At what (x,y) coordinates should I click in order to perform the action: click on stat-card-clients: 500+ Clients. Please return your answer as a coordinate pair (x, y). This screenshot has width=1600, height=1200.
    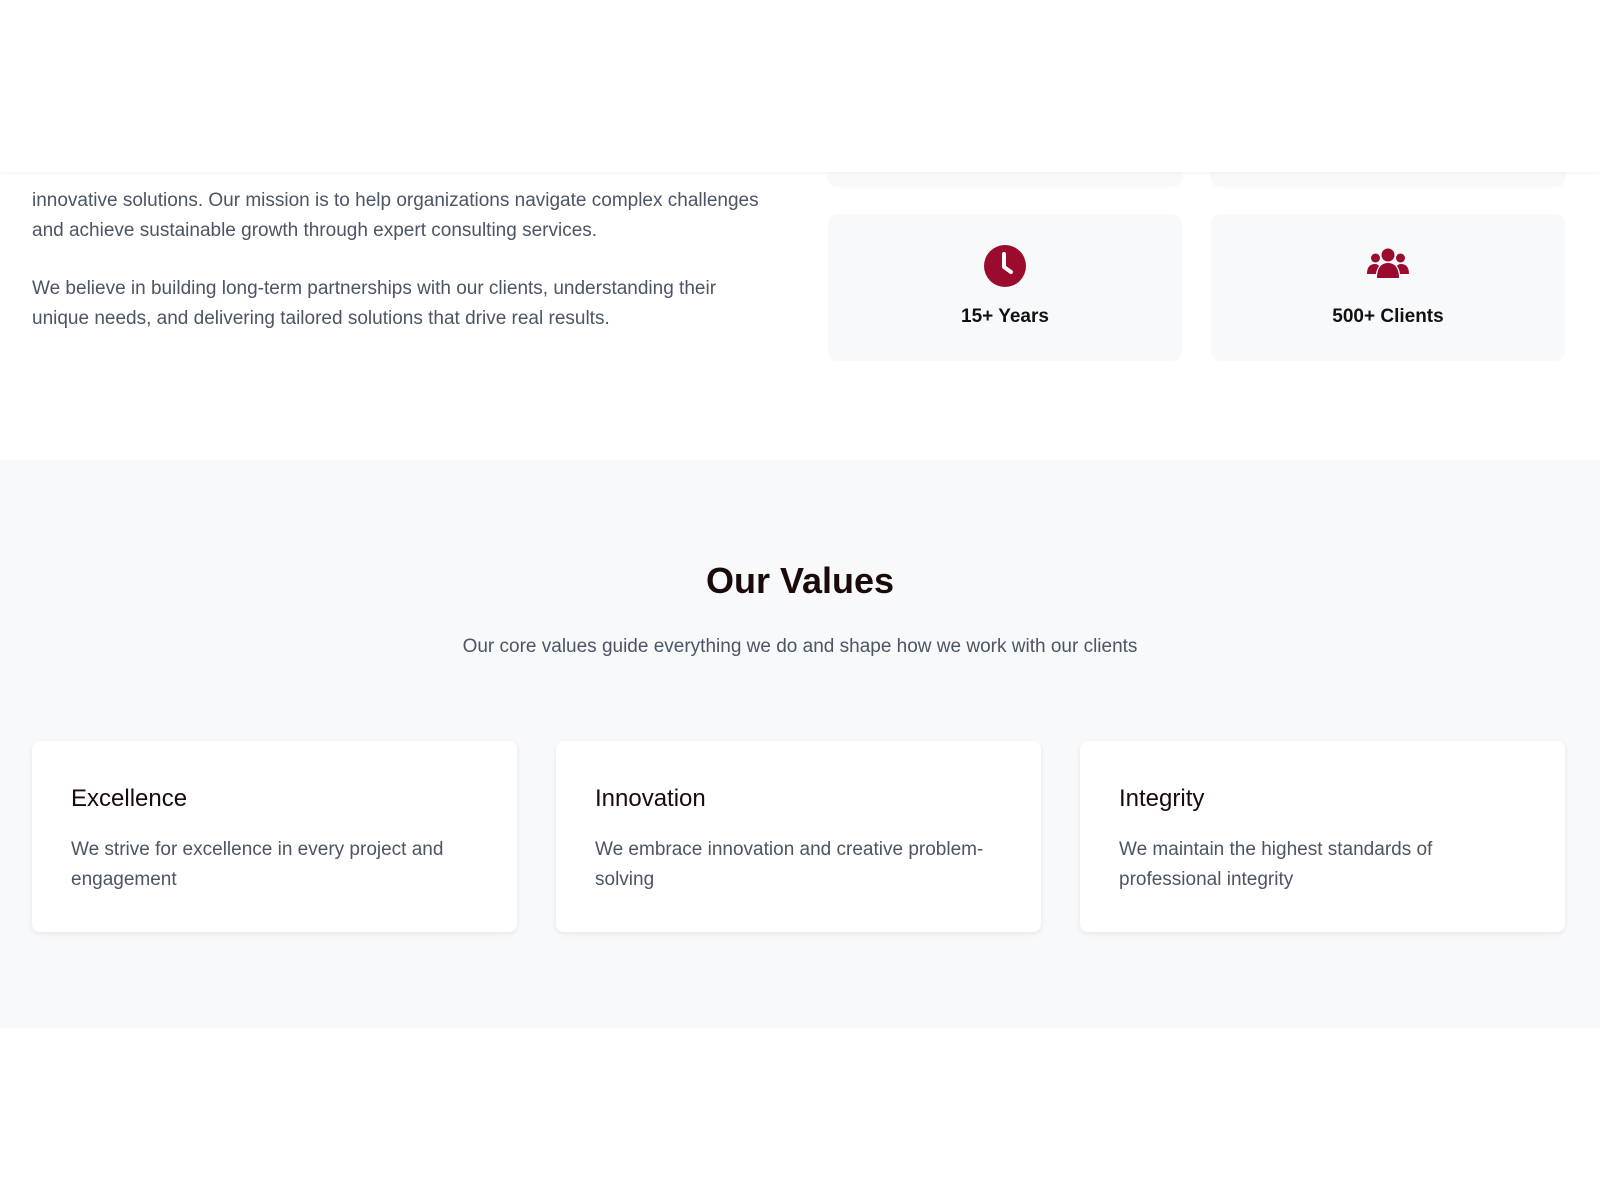
    Looking at the image, I should click on (1388, 287).